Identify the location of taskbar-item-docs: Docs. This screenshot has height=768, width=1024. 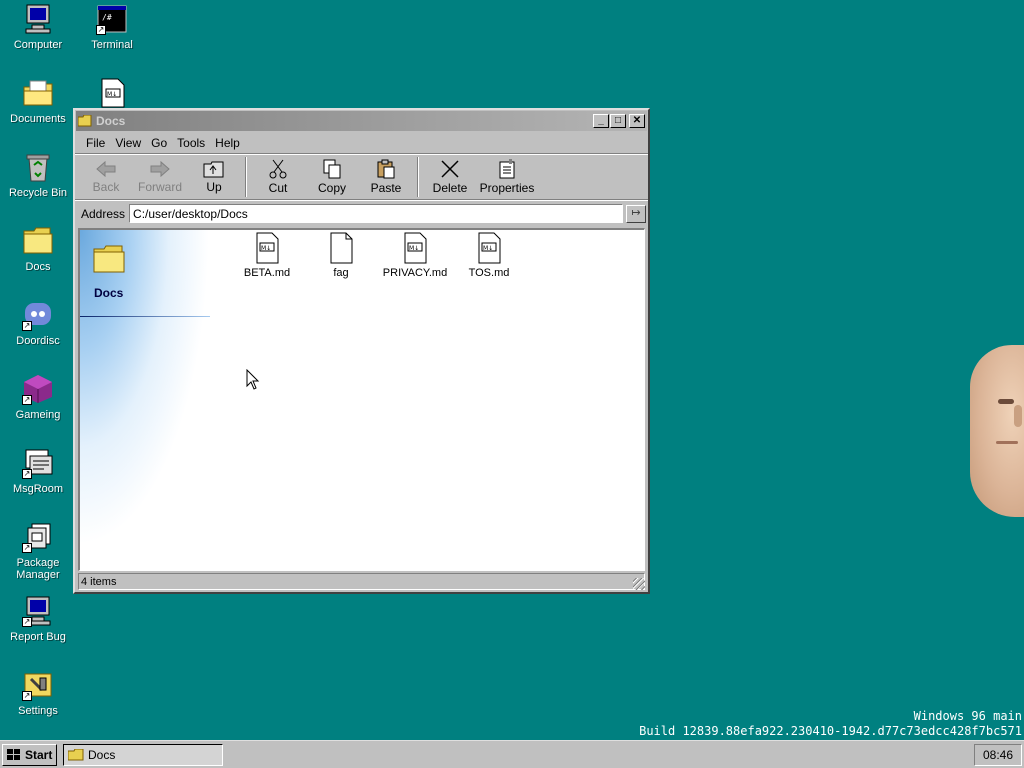
(143, 754).